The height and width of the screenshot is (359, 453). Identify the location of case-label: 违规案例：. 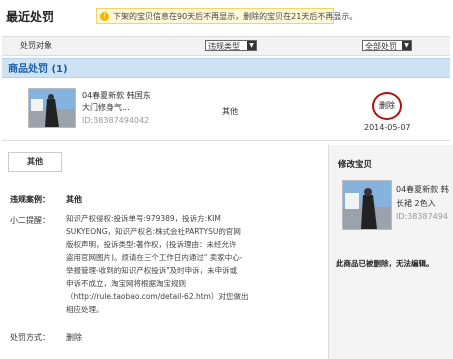
(30, 199).